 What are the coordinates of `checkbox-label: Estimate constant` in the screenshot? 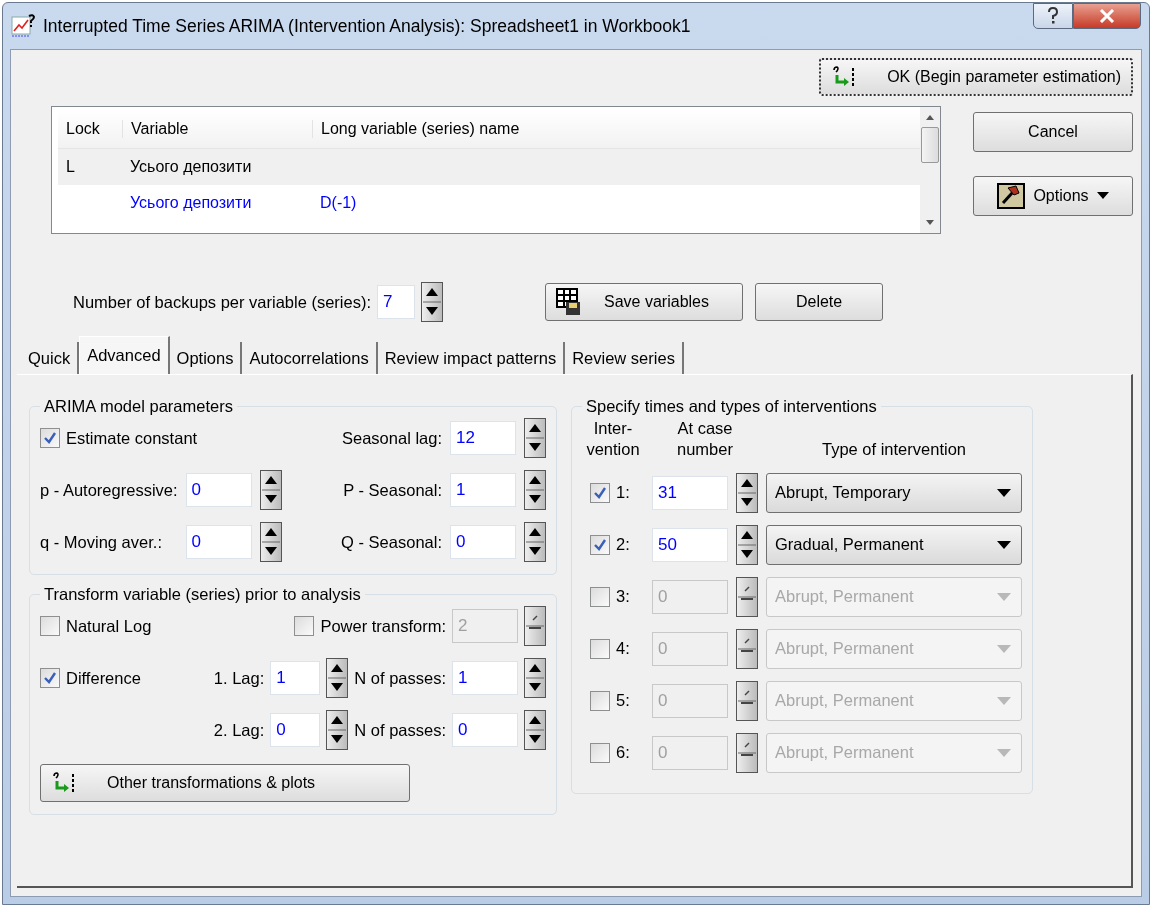 It's located at (132, 438).